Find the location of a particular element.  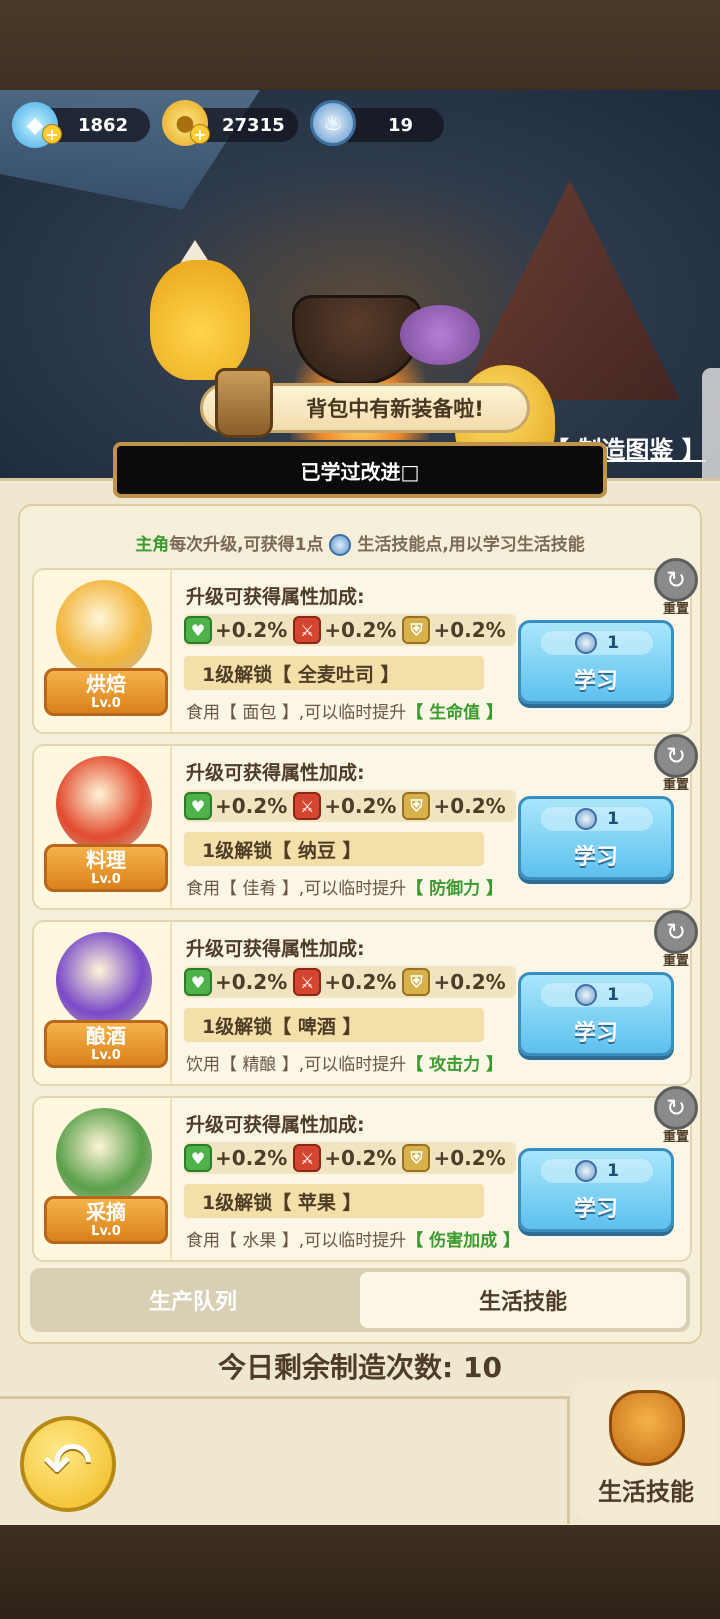

remaining-label: 今日剩余制造次数: is located at coordinates (336, 1367).